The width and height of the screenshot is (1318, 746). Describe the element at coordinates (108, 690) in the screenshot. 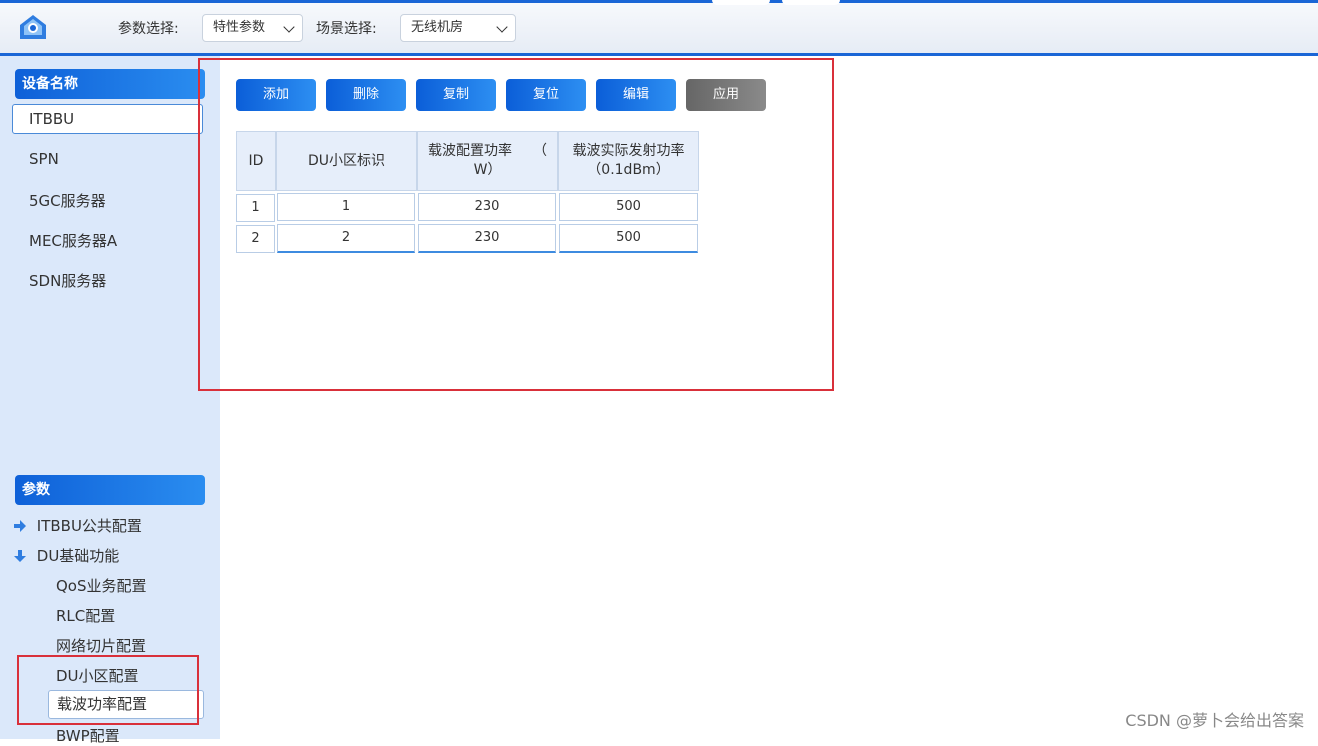

I see `highlight-box-tree` at that location.